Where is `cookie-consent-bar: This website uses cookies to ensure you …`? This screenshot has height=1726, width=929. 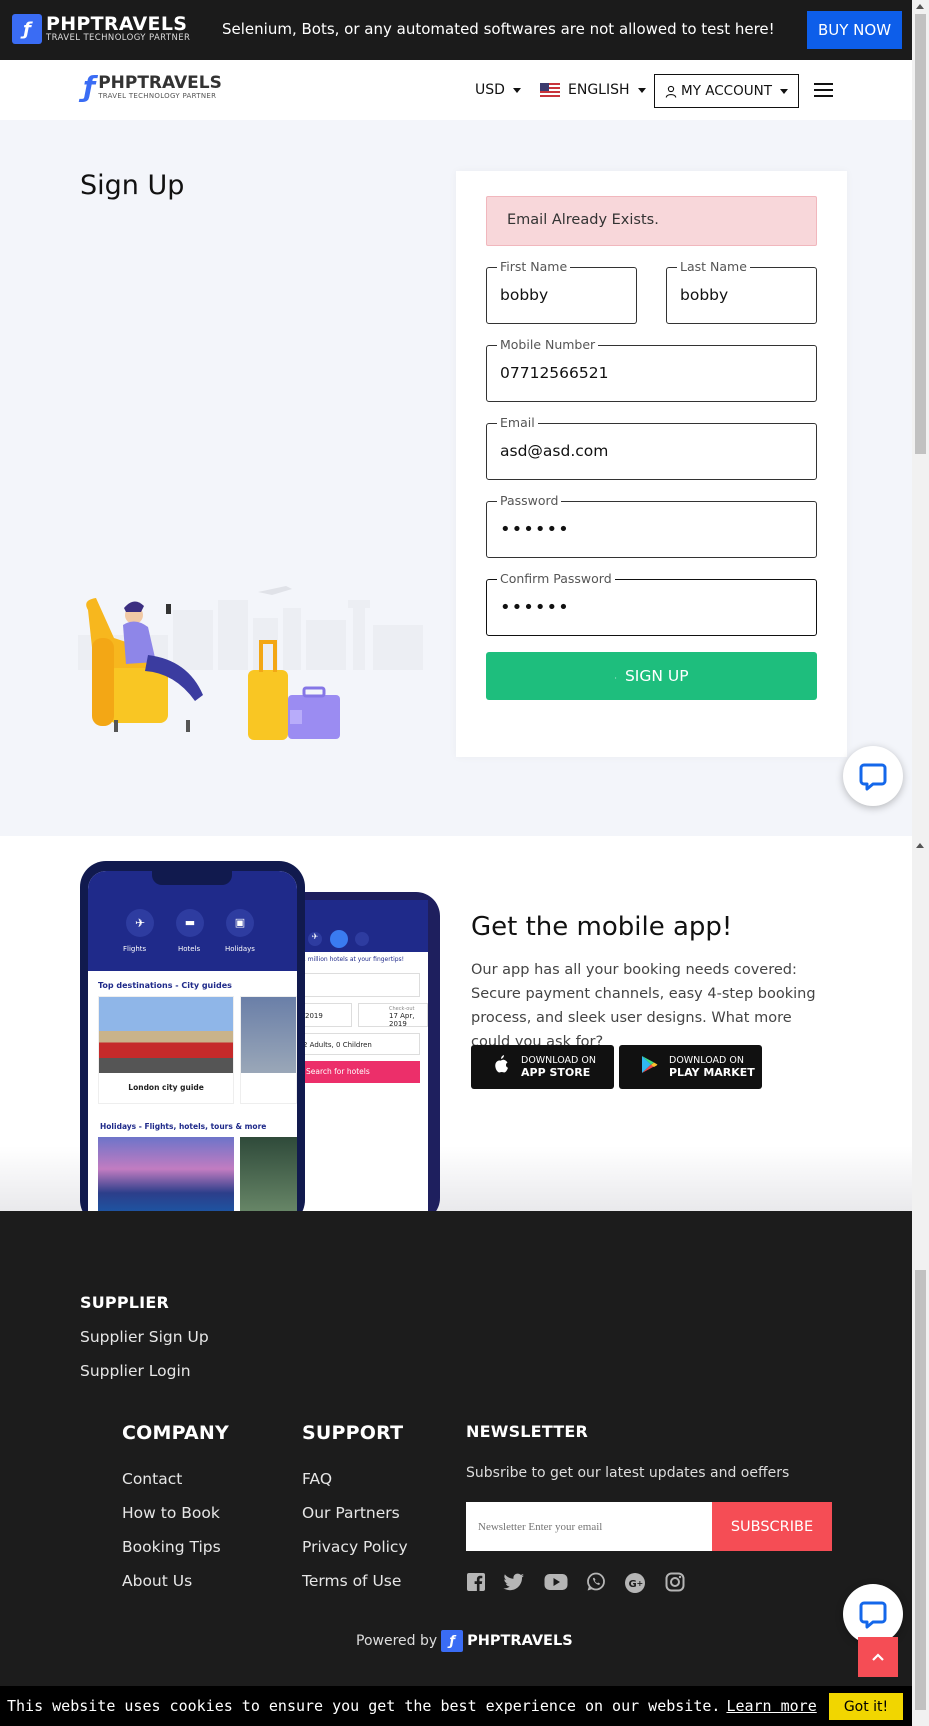 cookie-consent-bar: This website uses cookies to ensure you … is located at coordinates (456, 1706).